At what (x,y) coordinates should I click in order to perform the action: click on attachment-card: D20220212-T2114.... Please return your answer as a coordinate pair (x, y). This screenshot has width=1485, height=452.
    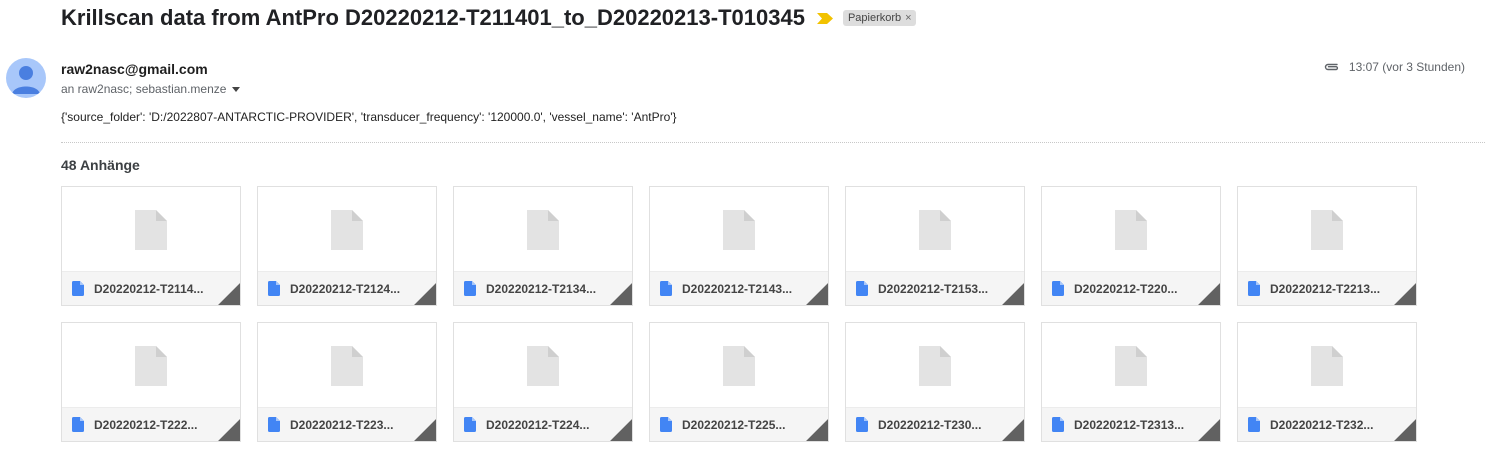
    Looking at the image, I should click on (151, 246).